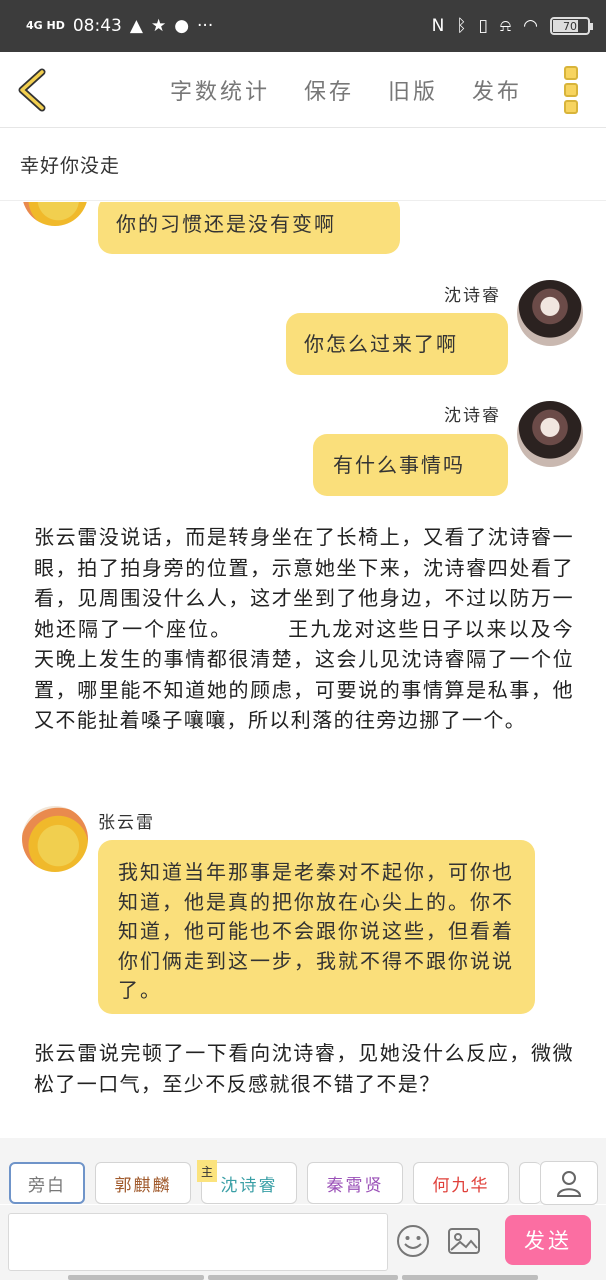 The width and height of the screenshot is (606, 1280). What do you see at coordinates (355, 1183) in the screenshot?
I see `character-chip: 秦霄贤` at bounding box center [355, 1183].